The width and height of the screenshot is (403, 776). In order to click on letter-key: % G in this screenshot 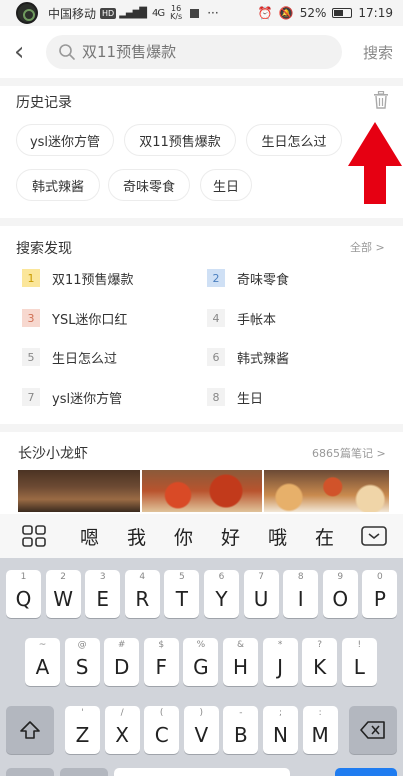, I will do `click(201, 662)`.